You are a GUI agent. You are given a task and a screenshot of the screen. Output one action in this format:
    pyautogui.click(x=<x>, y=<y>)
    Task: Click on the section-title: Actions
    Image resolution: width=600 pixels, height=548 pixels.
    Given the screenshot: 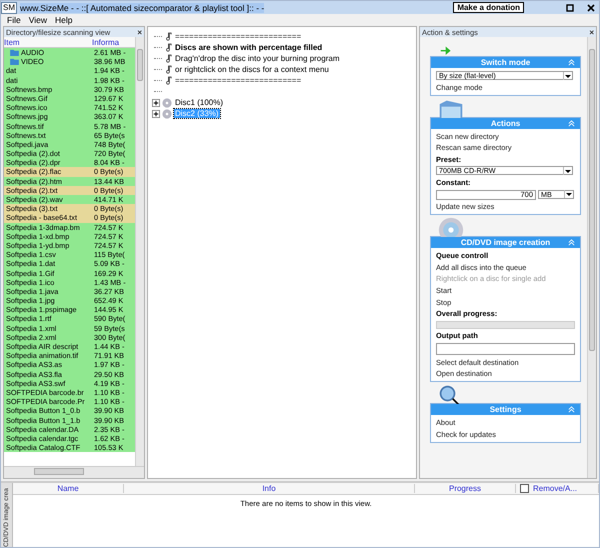 What is the action you would take?
    pyautogui.click(x=505, y=123)
    